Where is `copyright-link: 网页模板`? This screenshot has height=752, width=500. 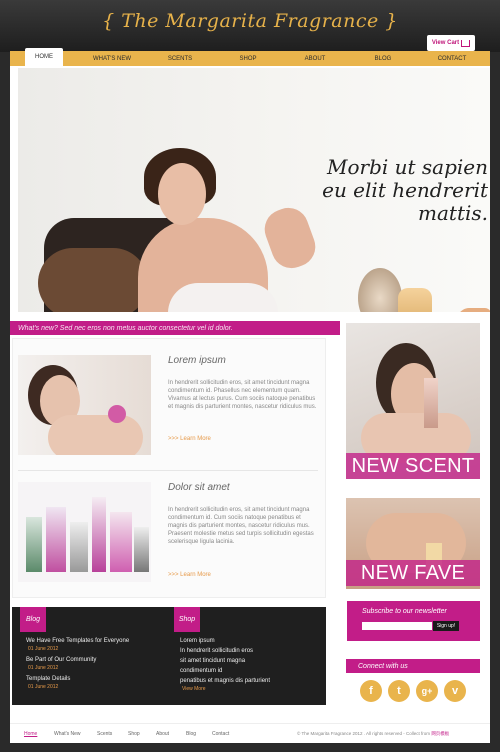 copyright-link: 网页模板 is located at coordinates (440, 733).